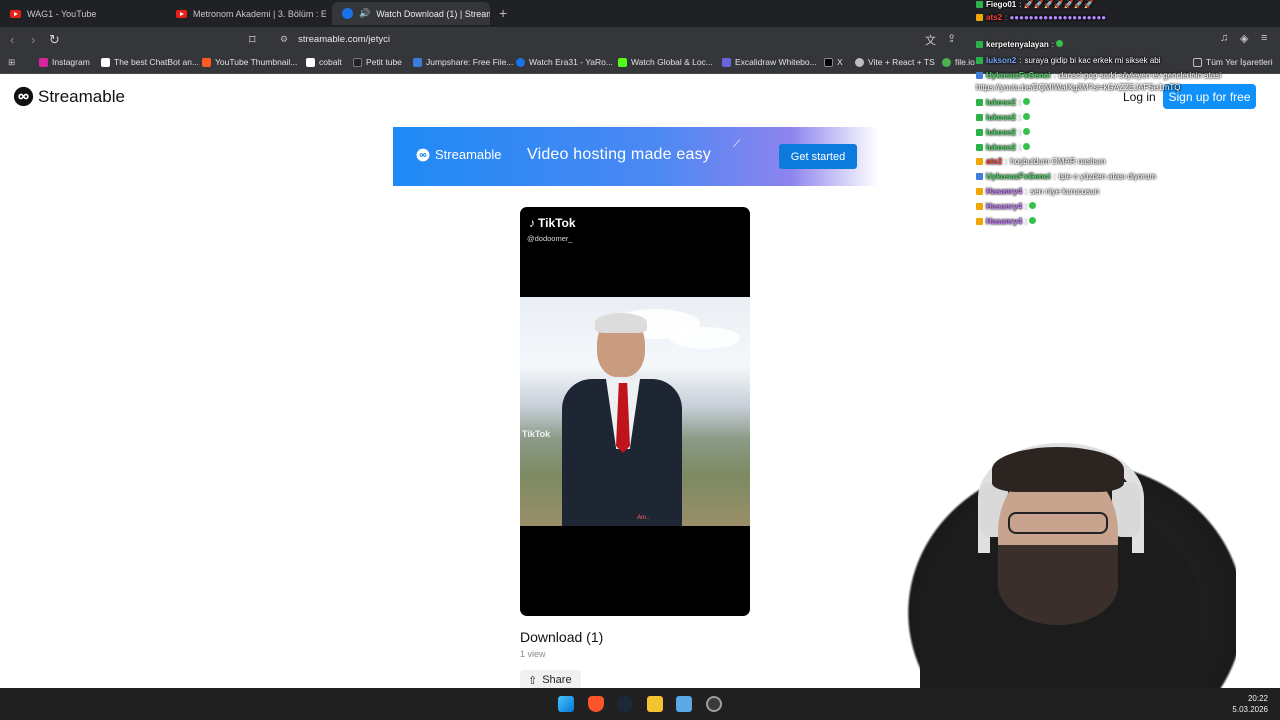 The height and width of the screenshot is (720, 1280). Describe the element at coordinates (377, 62) in the screenshot. I see `bookmark-petit-tube: Petit tube` at that location.